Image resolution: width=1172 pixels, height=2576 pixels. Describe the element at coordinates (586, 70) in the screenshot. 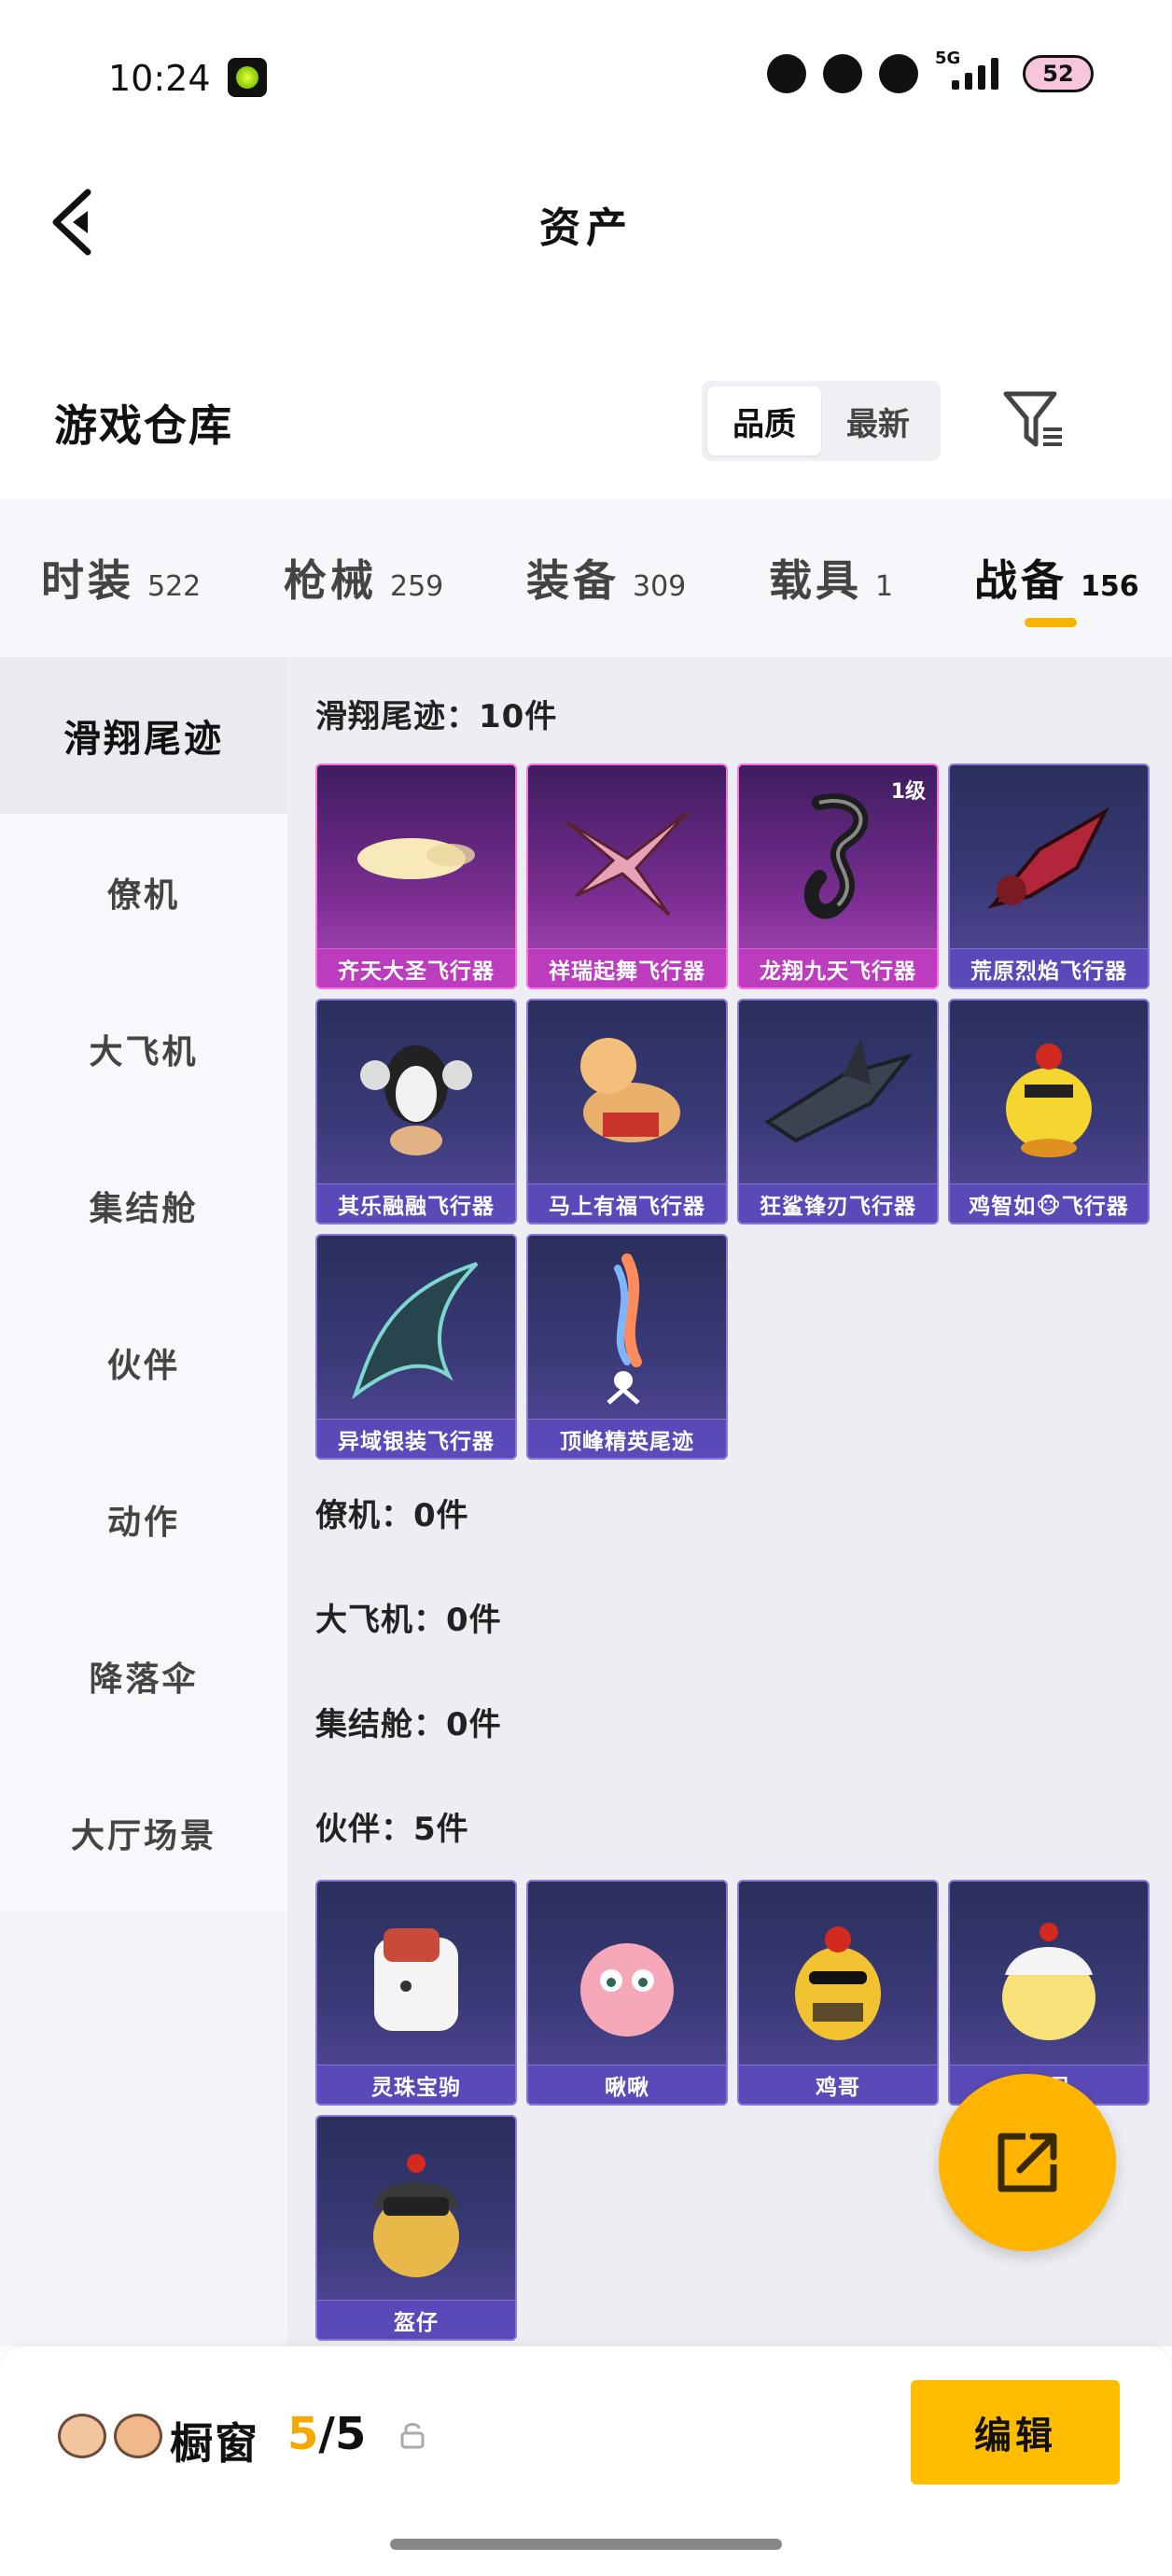

I see `status-bar: 10:24 5G 52` at that location.